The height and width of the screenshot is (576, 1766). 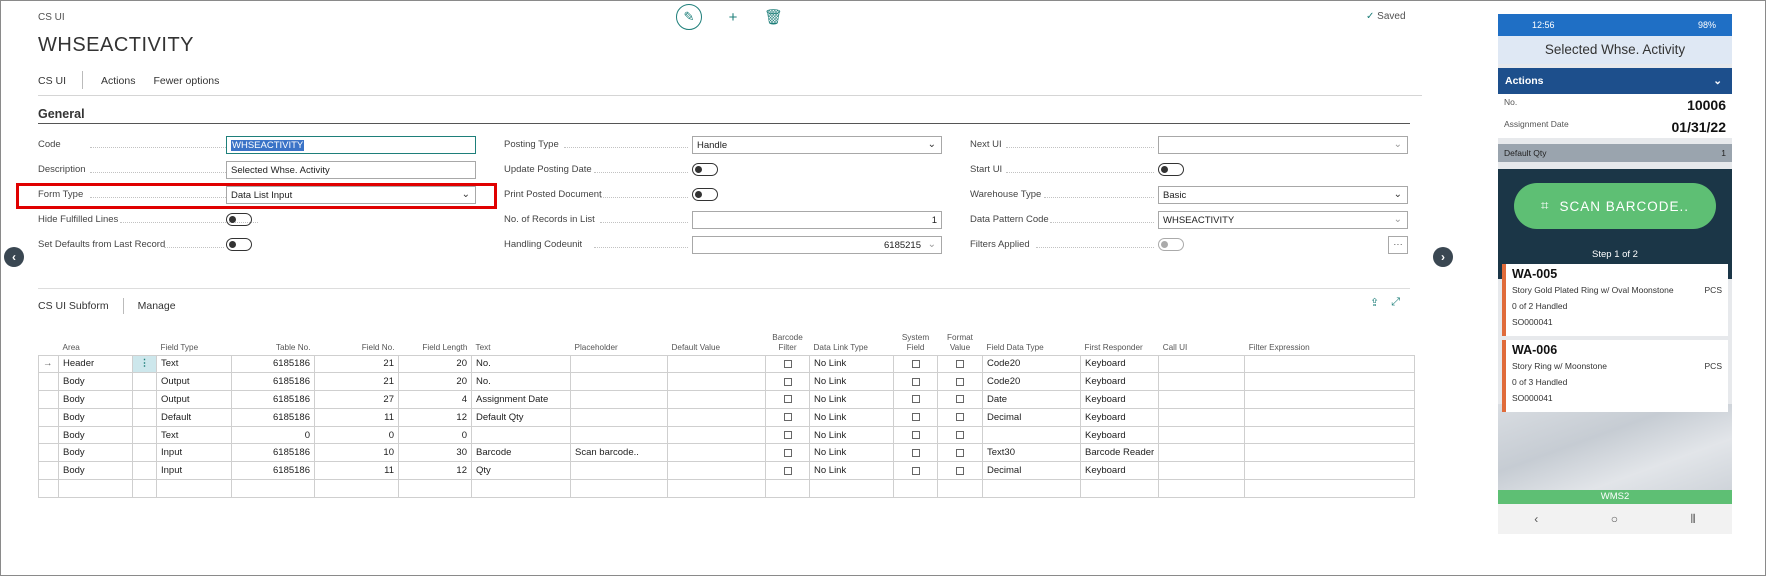 I want to click on cell-field-no: 11, so click(x=356, y=417).